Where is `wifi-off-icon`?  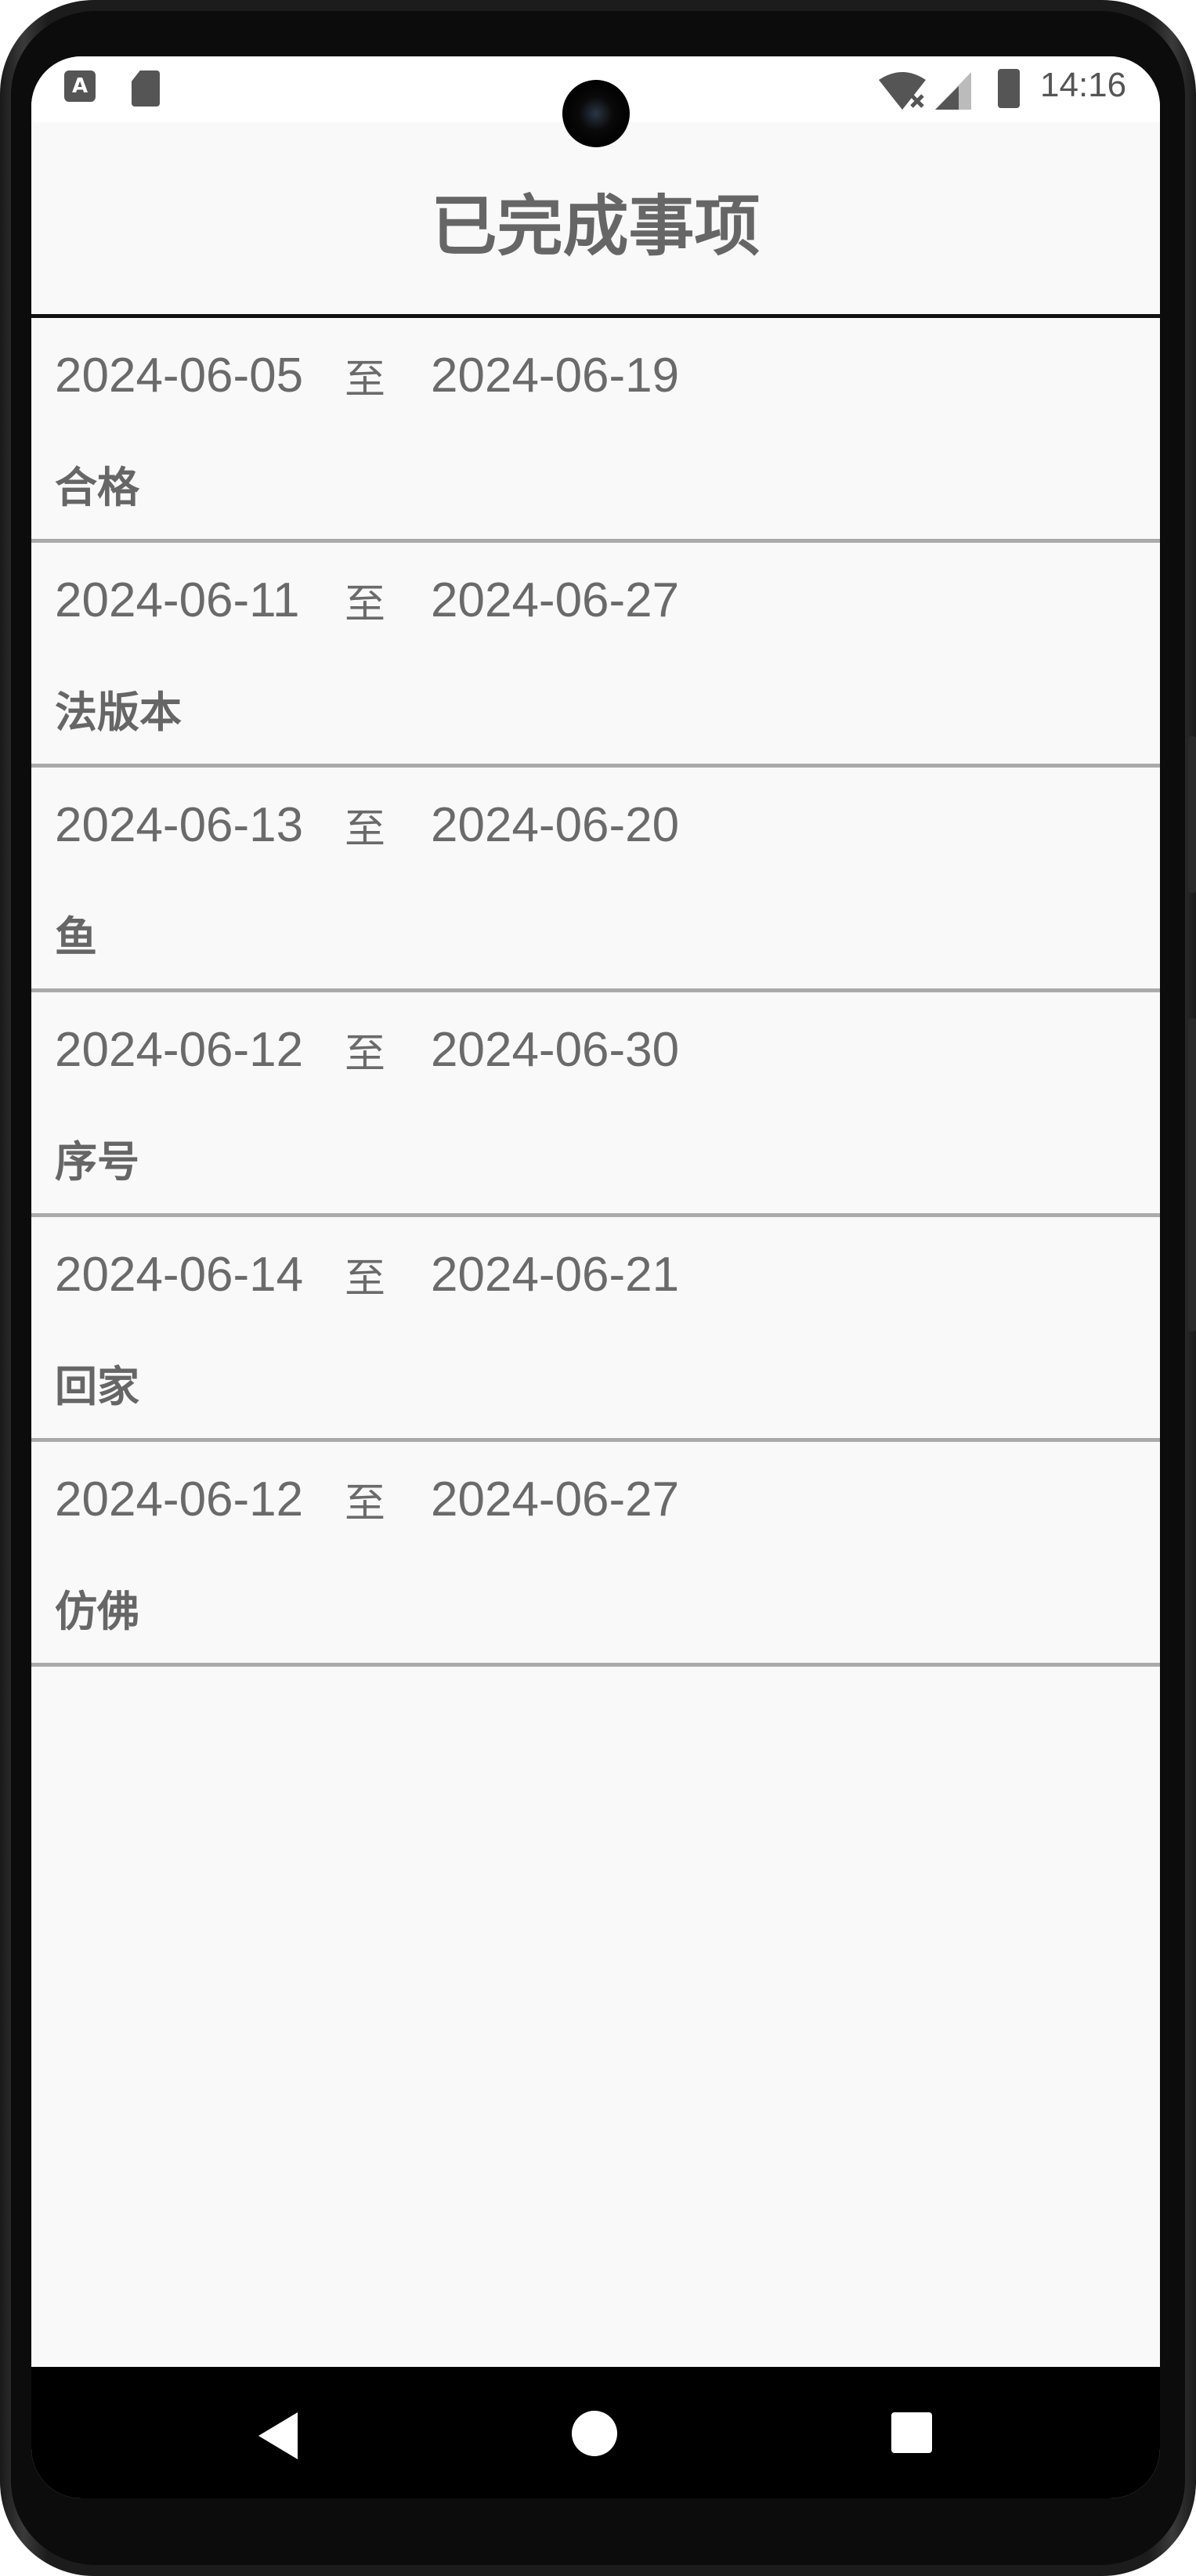
wifi-off-icon is located at coordinates (902, 91).